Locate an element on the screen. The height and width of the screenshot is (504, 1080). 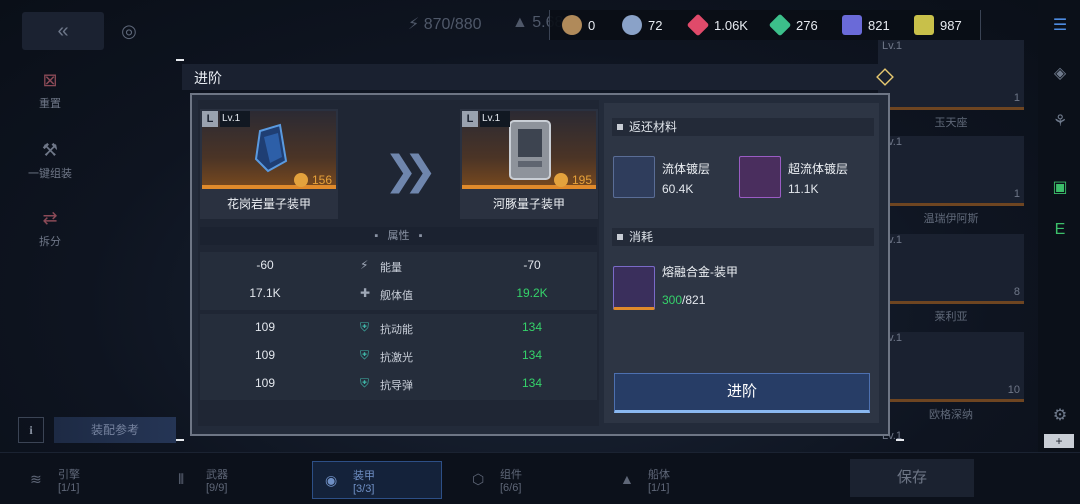
attribute-row: 17.1K ✚ 舰体值 19.2K is located at coordinates (398, 294).